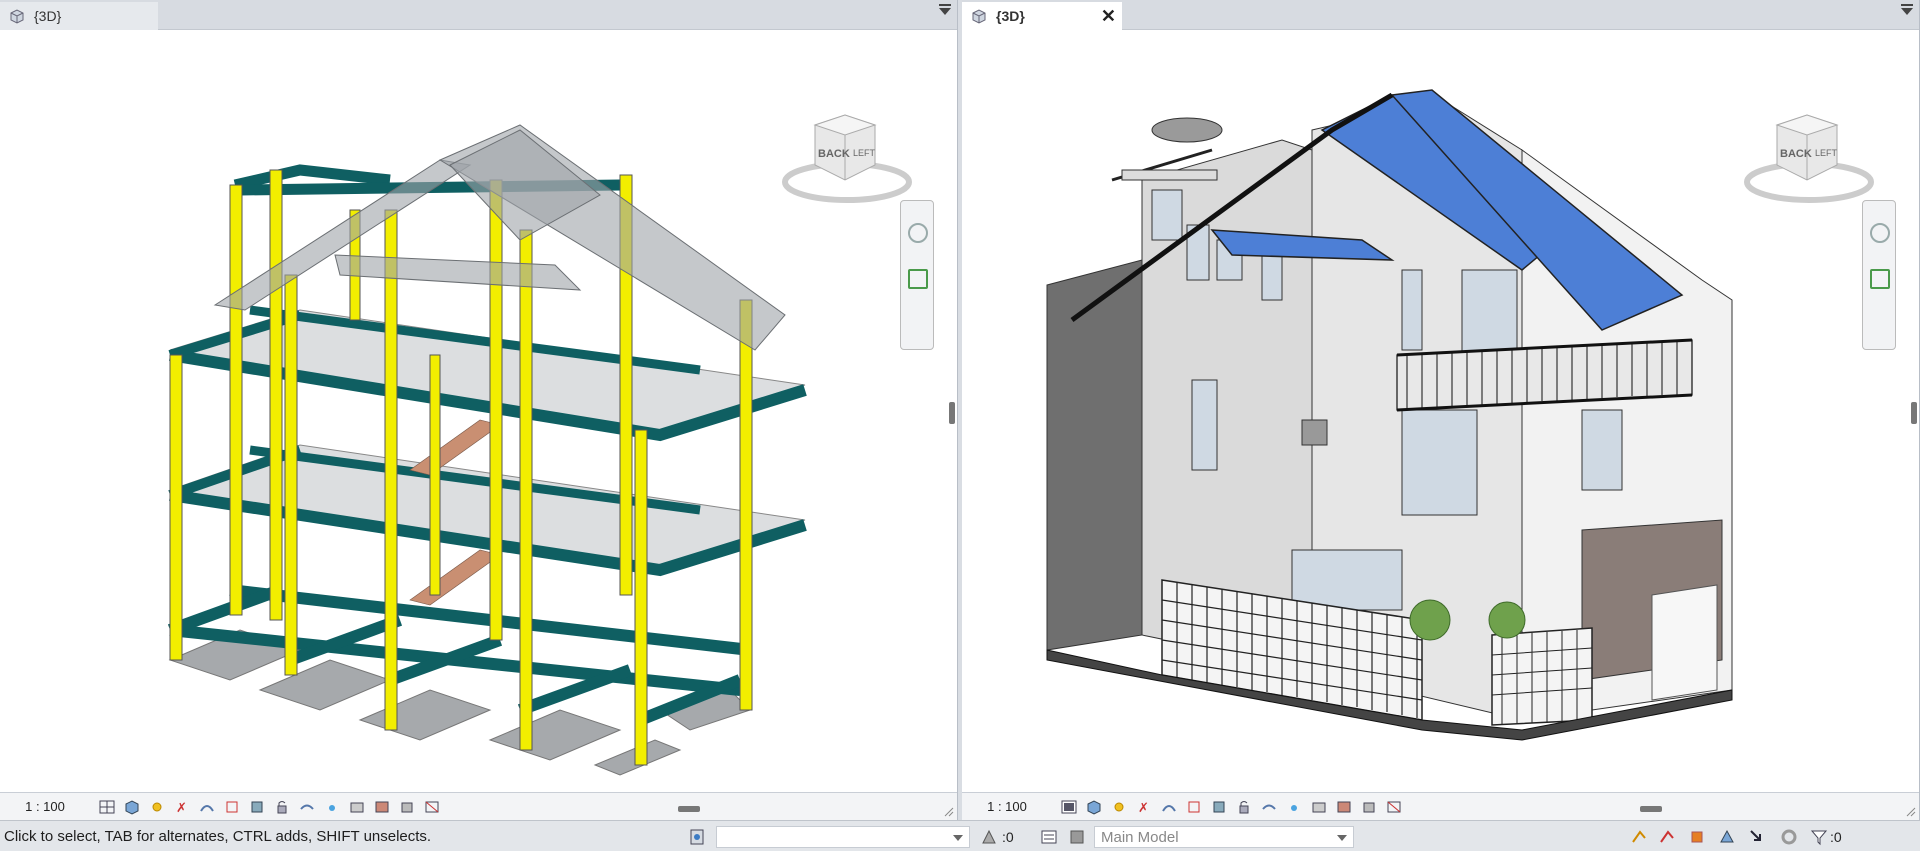 The width and height of the screenshot is (1920, 851). Describe the element at coordinates (1167, 149) in the screenshot. I see `solar-water-heater` at that location.